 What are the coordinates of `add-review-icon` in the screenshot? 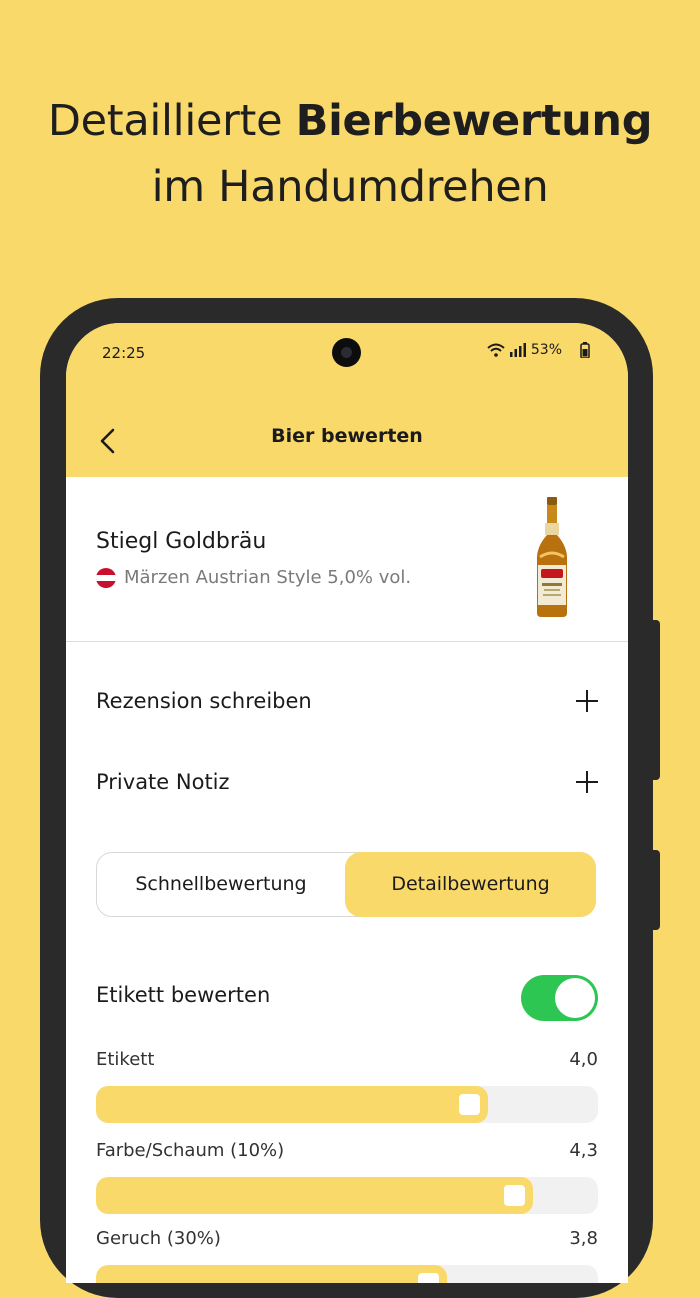 It's located at (587, 701).